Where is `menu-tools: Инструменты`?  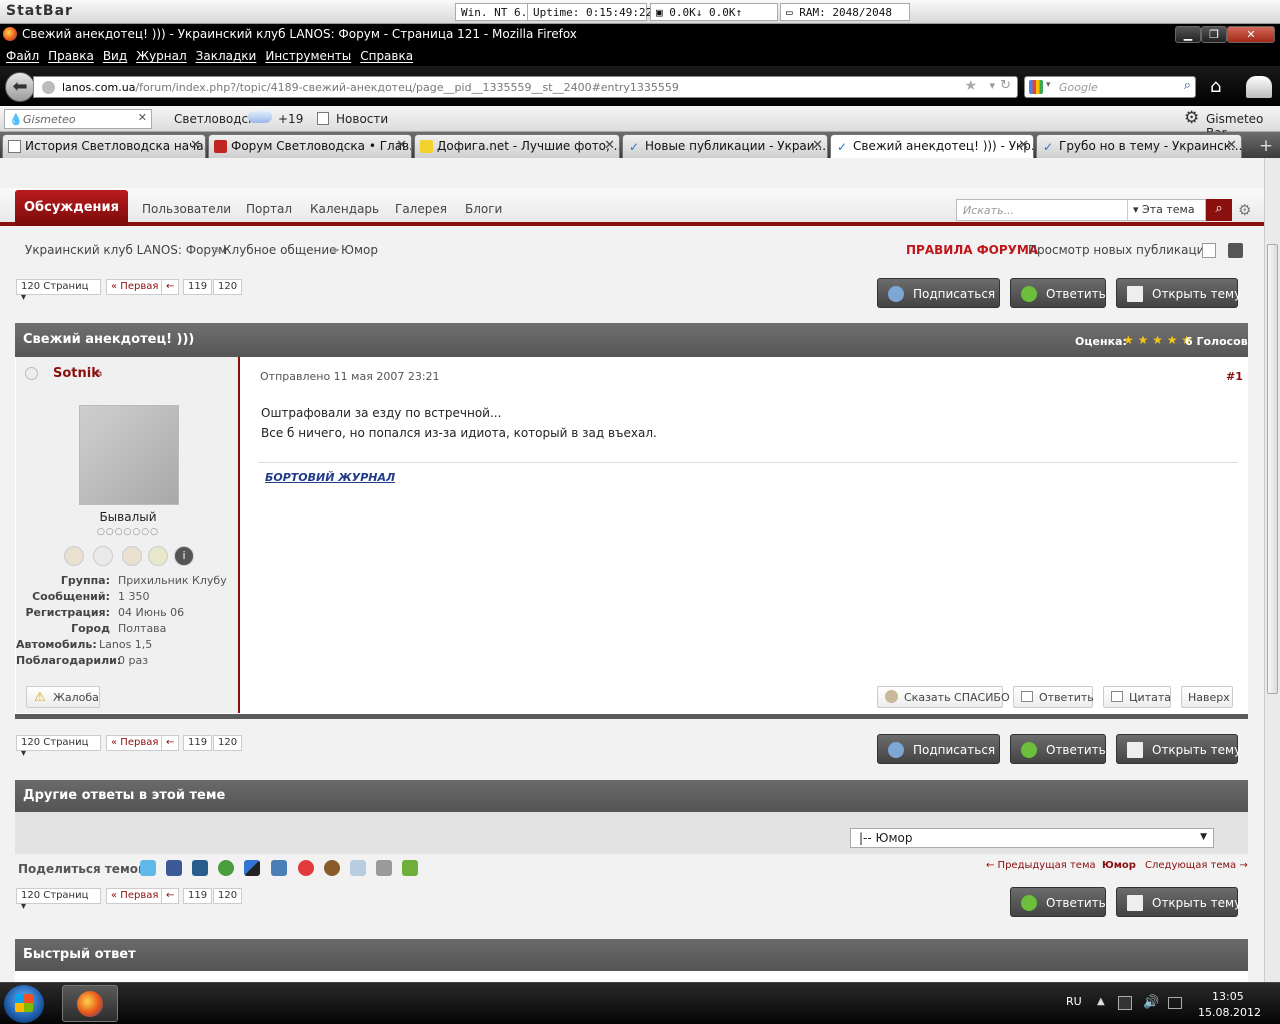
menu-tools: Инструменты is located at coordinates (308, 56).